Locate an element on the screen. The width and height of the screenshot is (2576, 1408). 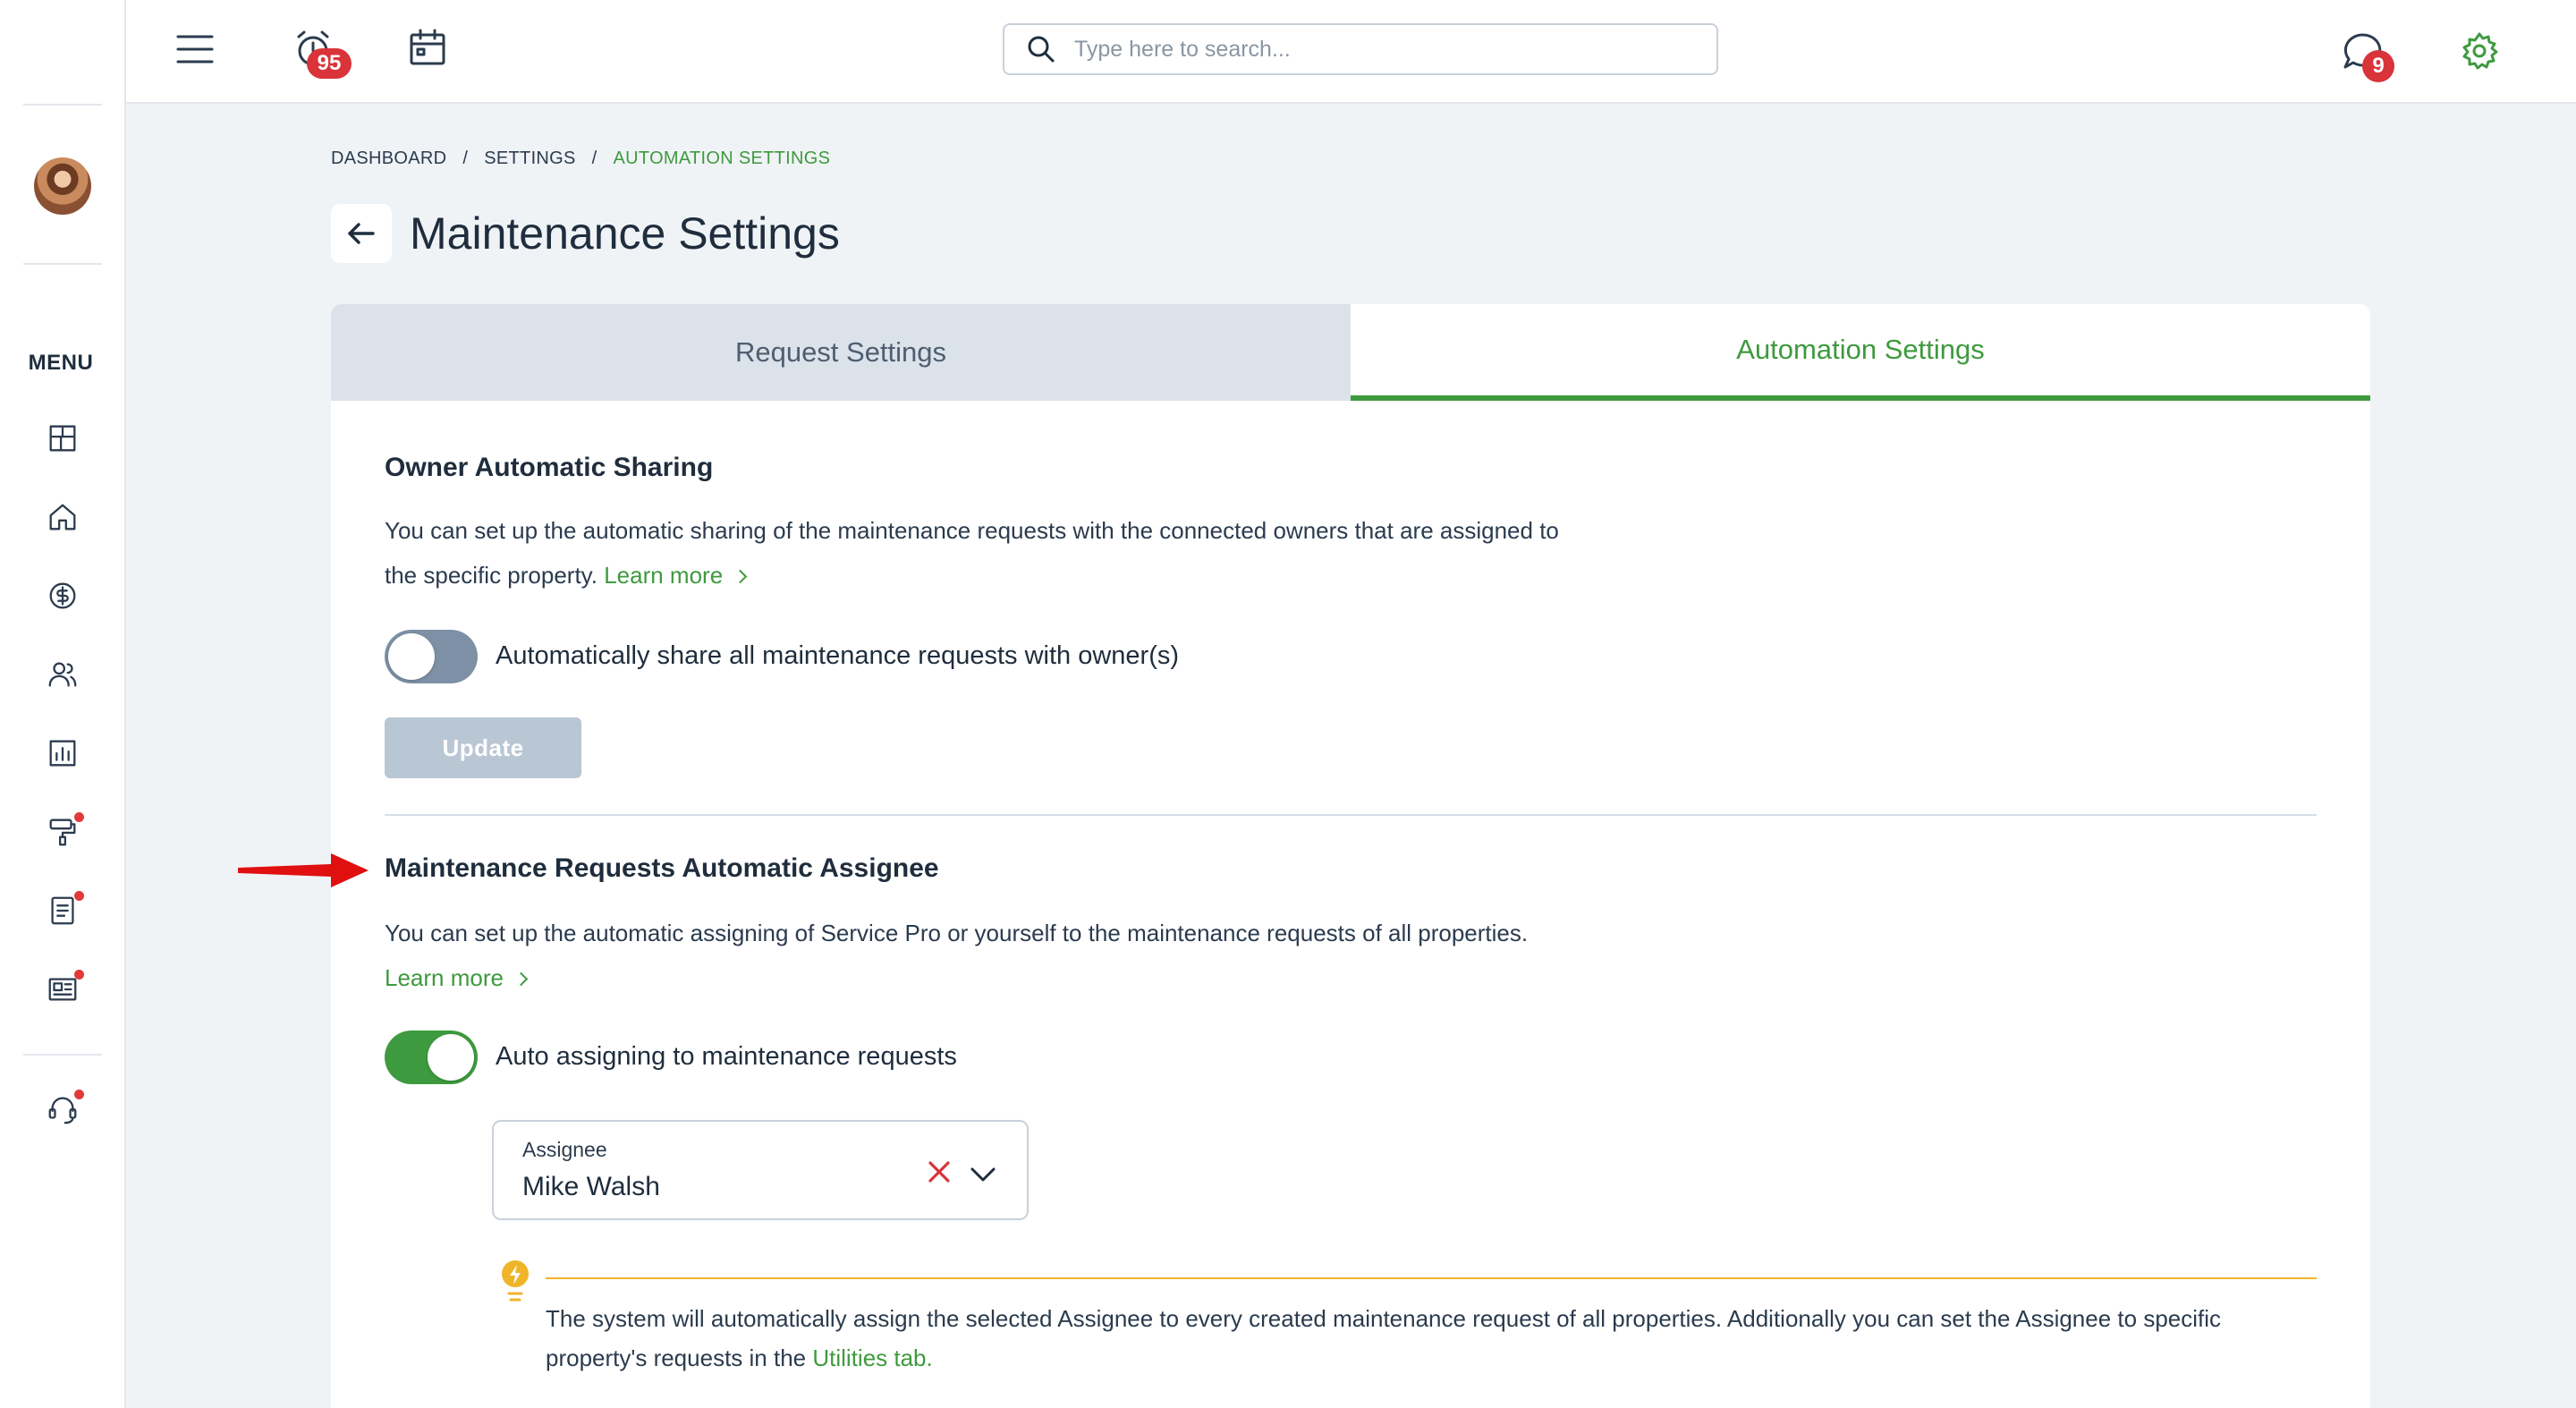
sidebar-item-home is located at coordinates (62, 517).